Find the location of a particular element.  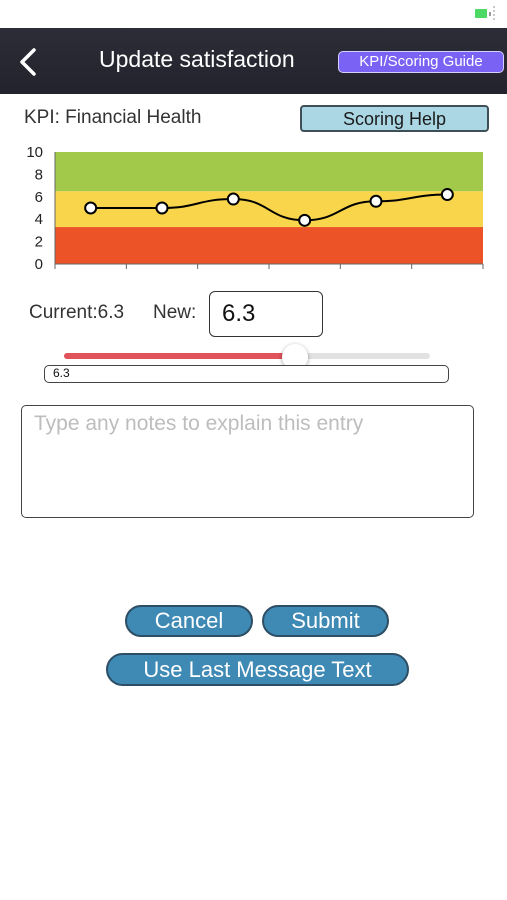

score-slider-fill is located at coordinates (179, 356).